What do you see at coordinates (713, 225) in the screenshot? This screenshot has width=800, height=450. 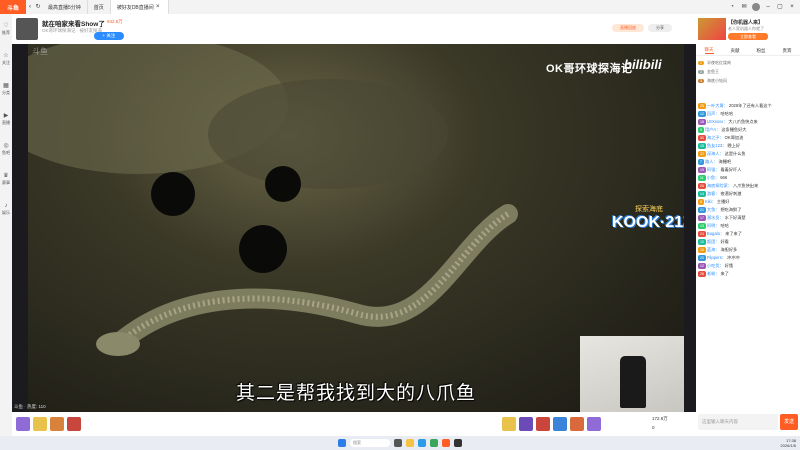 I see `chat-username: 阿明：` at bounding box center [713, 225].